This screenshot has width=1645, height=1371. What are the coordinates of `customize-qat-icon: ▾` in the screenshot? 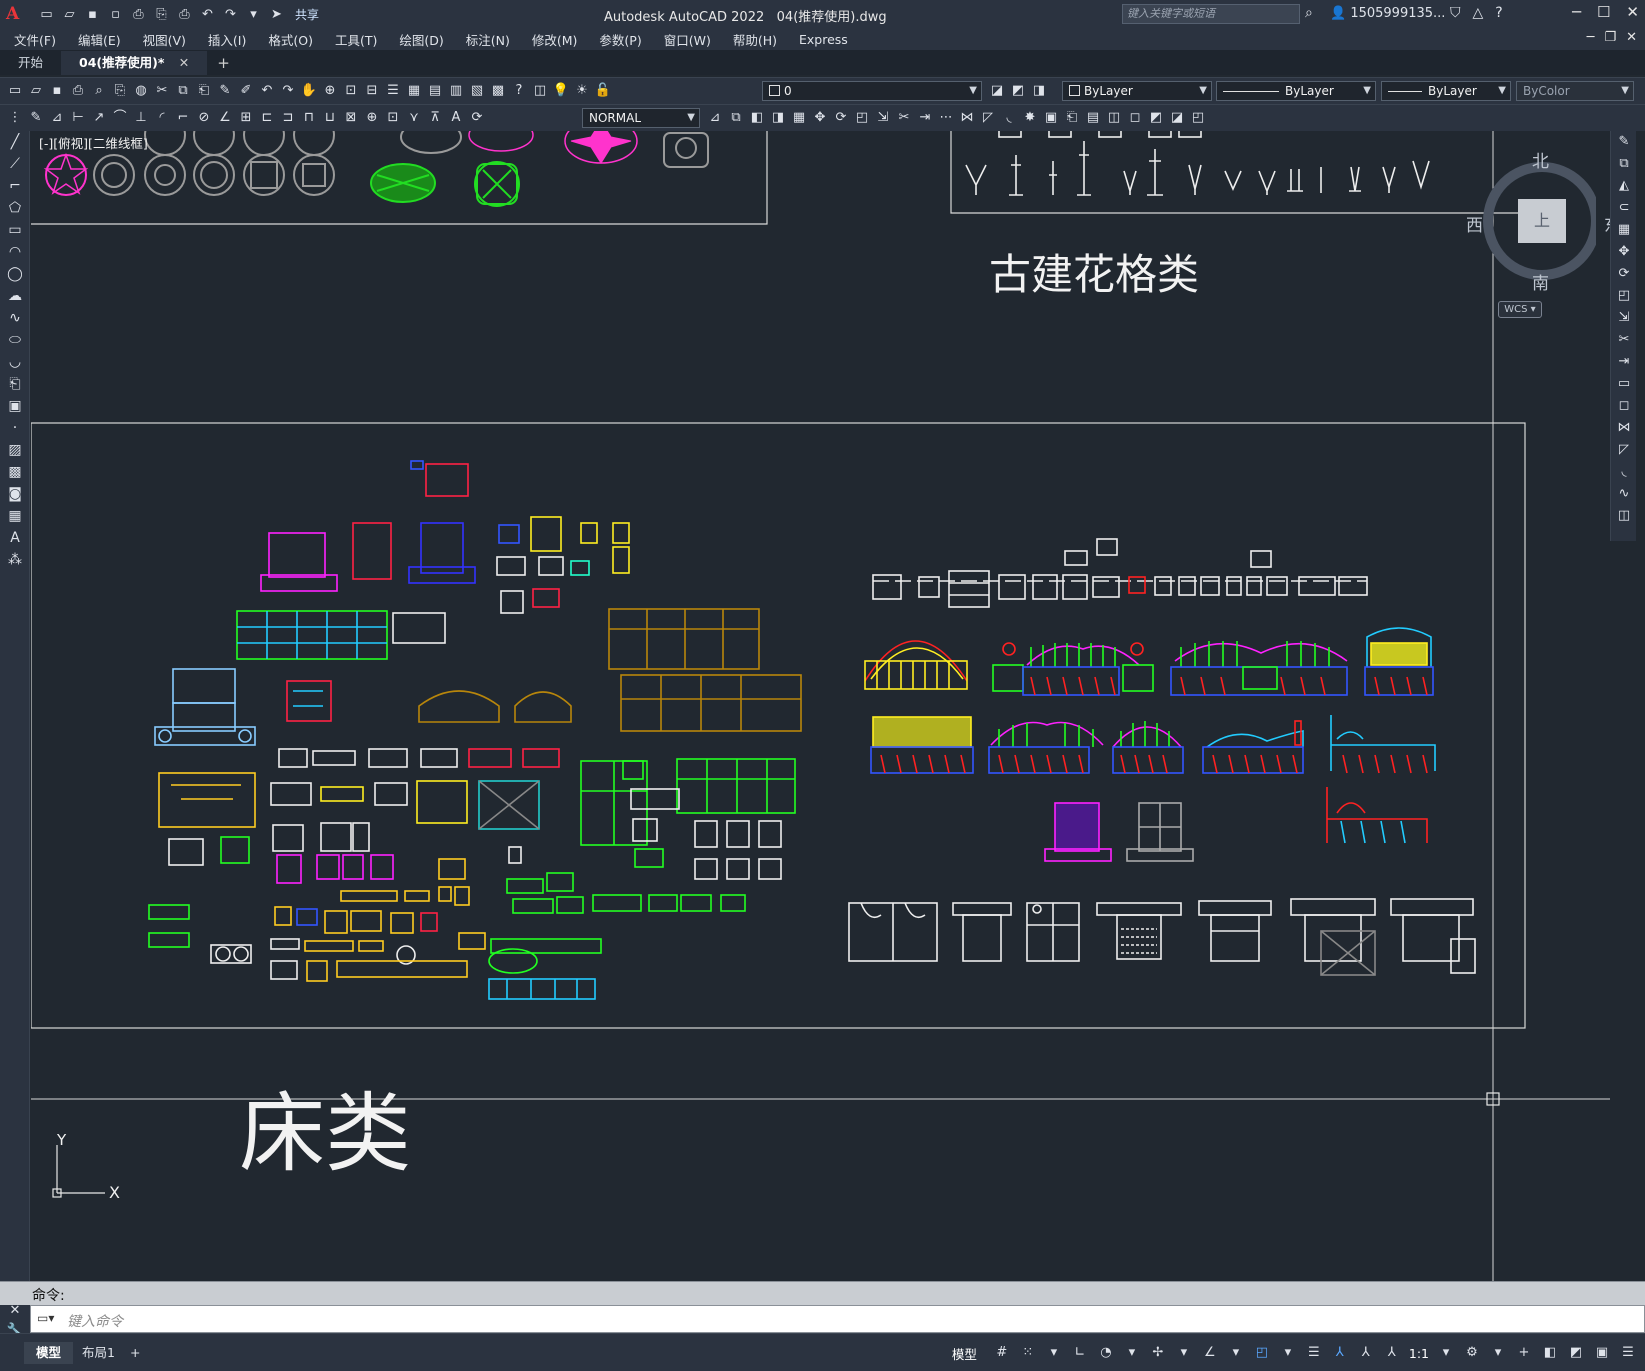 It's located at (253, 14).